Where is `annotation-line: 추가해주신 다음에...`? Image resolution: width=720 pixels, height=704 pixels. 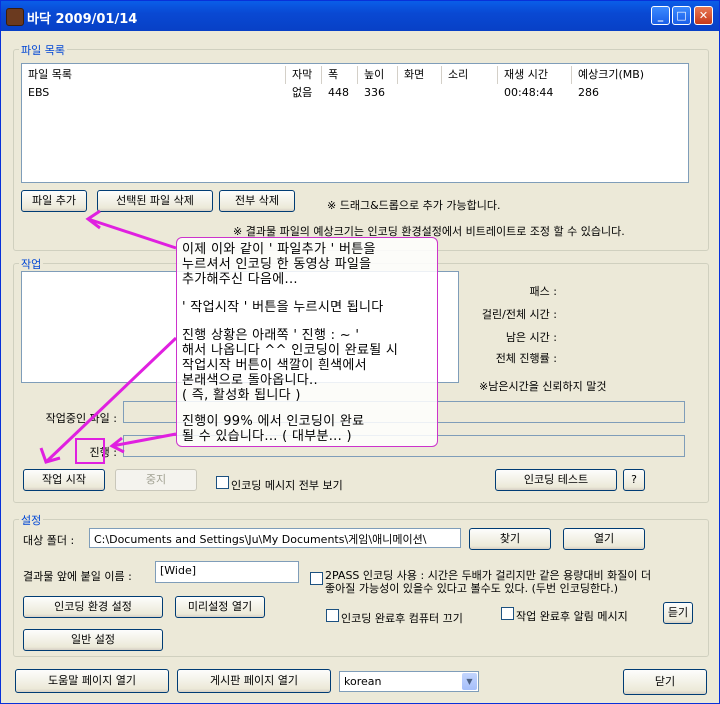
annotation-line: 추가해주신 다음에... is located at coordinates (240, 279).